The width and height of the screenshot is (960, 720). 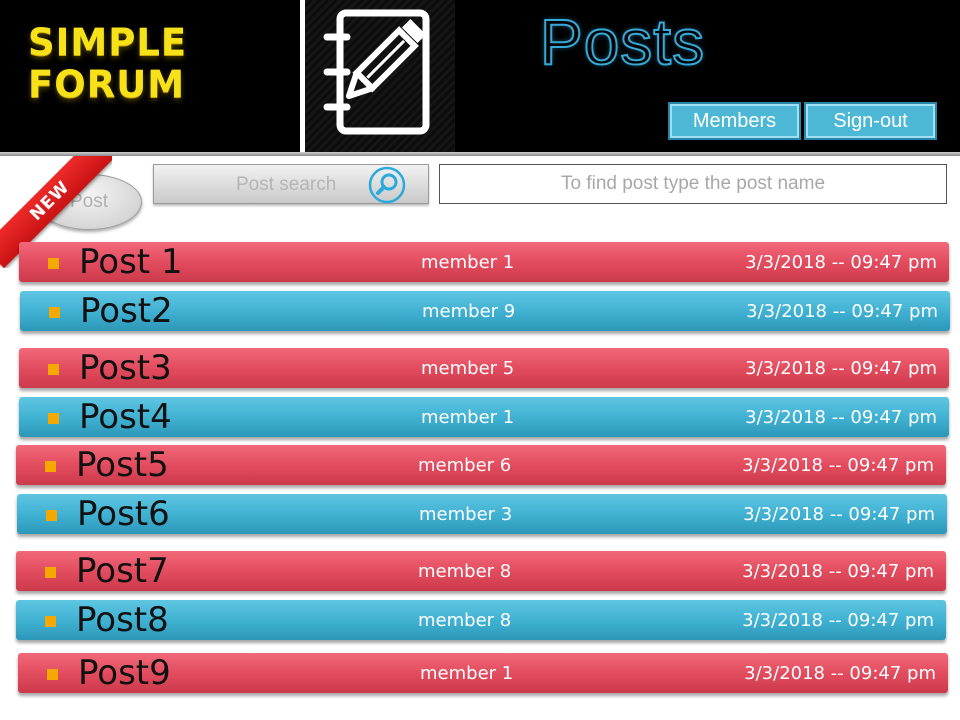 I want to click on post-title: Post6, so click(x=123, y=514).